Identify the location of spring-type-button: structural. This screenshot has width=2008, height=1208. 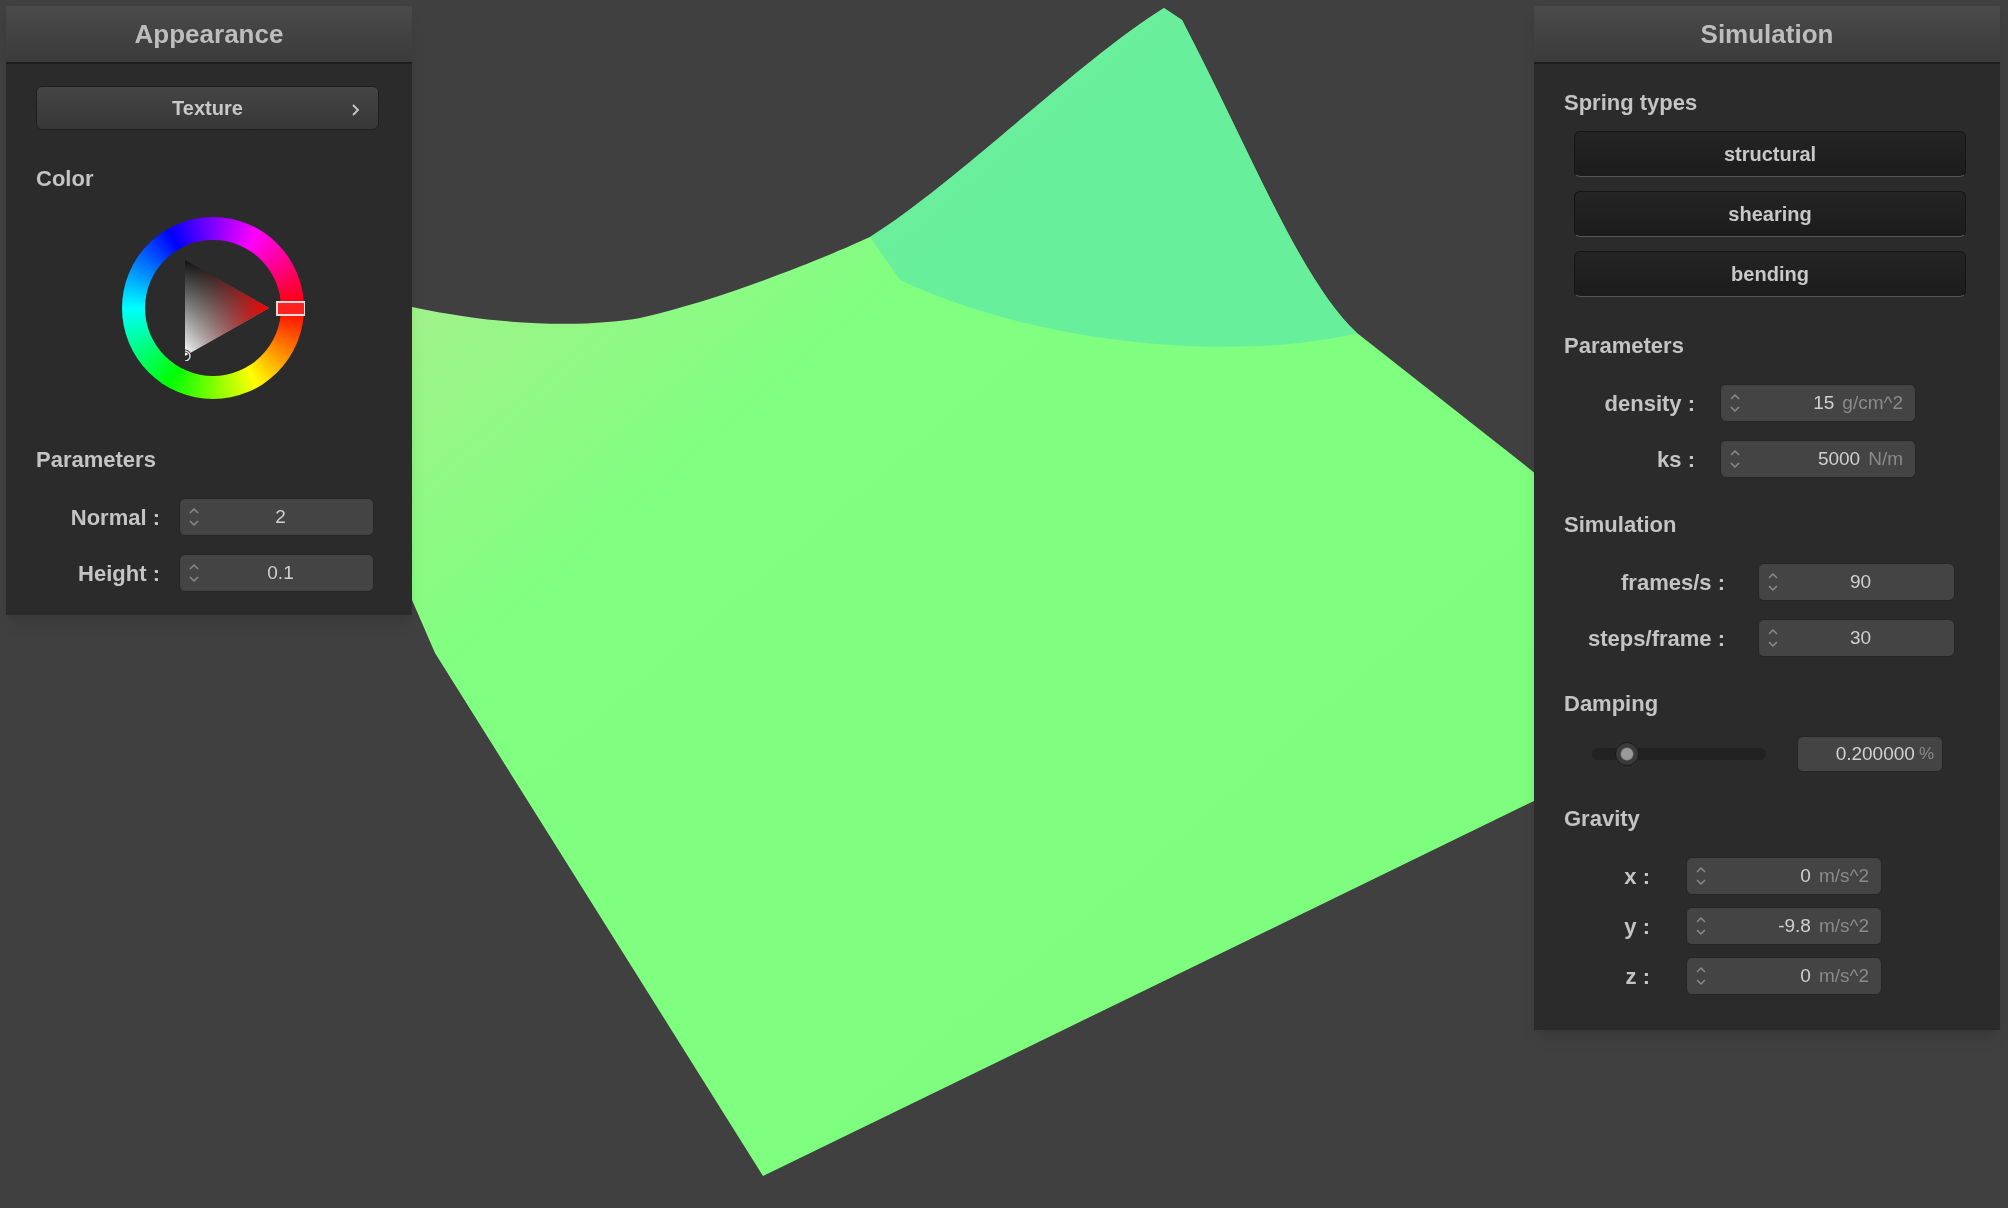
(1770, 154).